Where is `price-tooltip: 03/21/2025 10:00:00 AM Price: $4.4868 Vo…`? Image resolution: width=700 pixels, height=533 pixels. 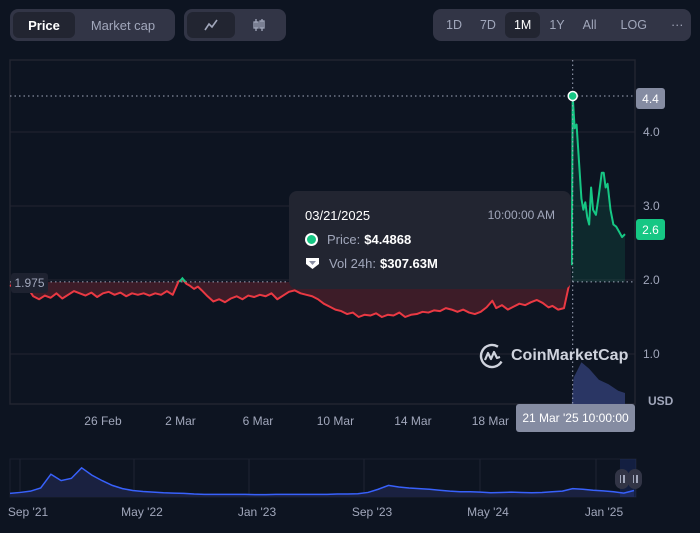
price-tooltip: 03/21/2025 10:00:00 AM Price: $4.4868 Vo… is located at coordinates (430, 240).